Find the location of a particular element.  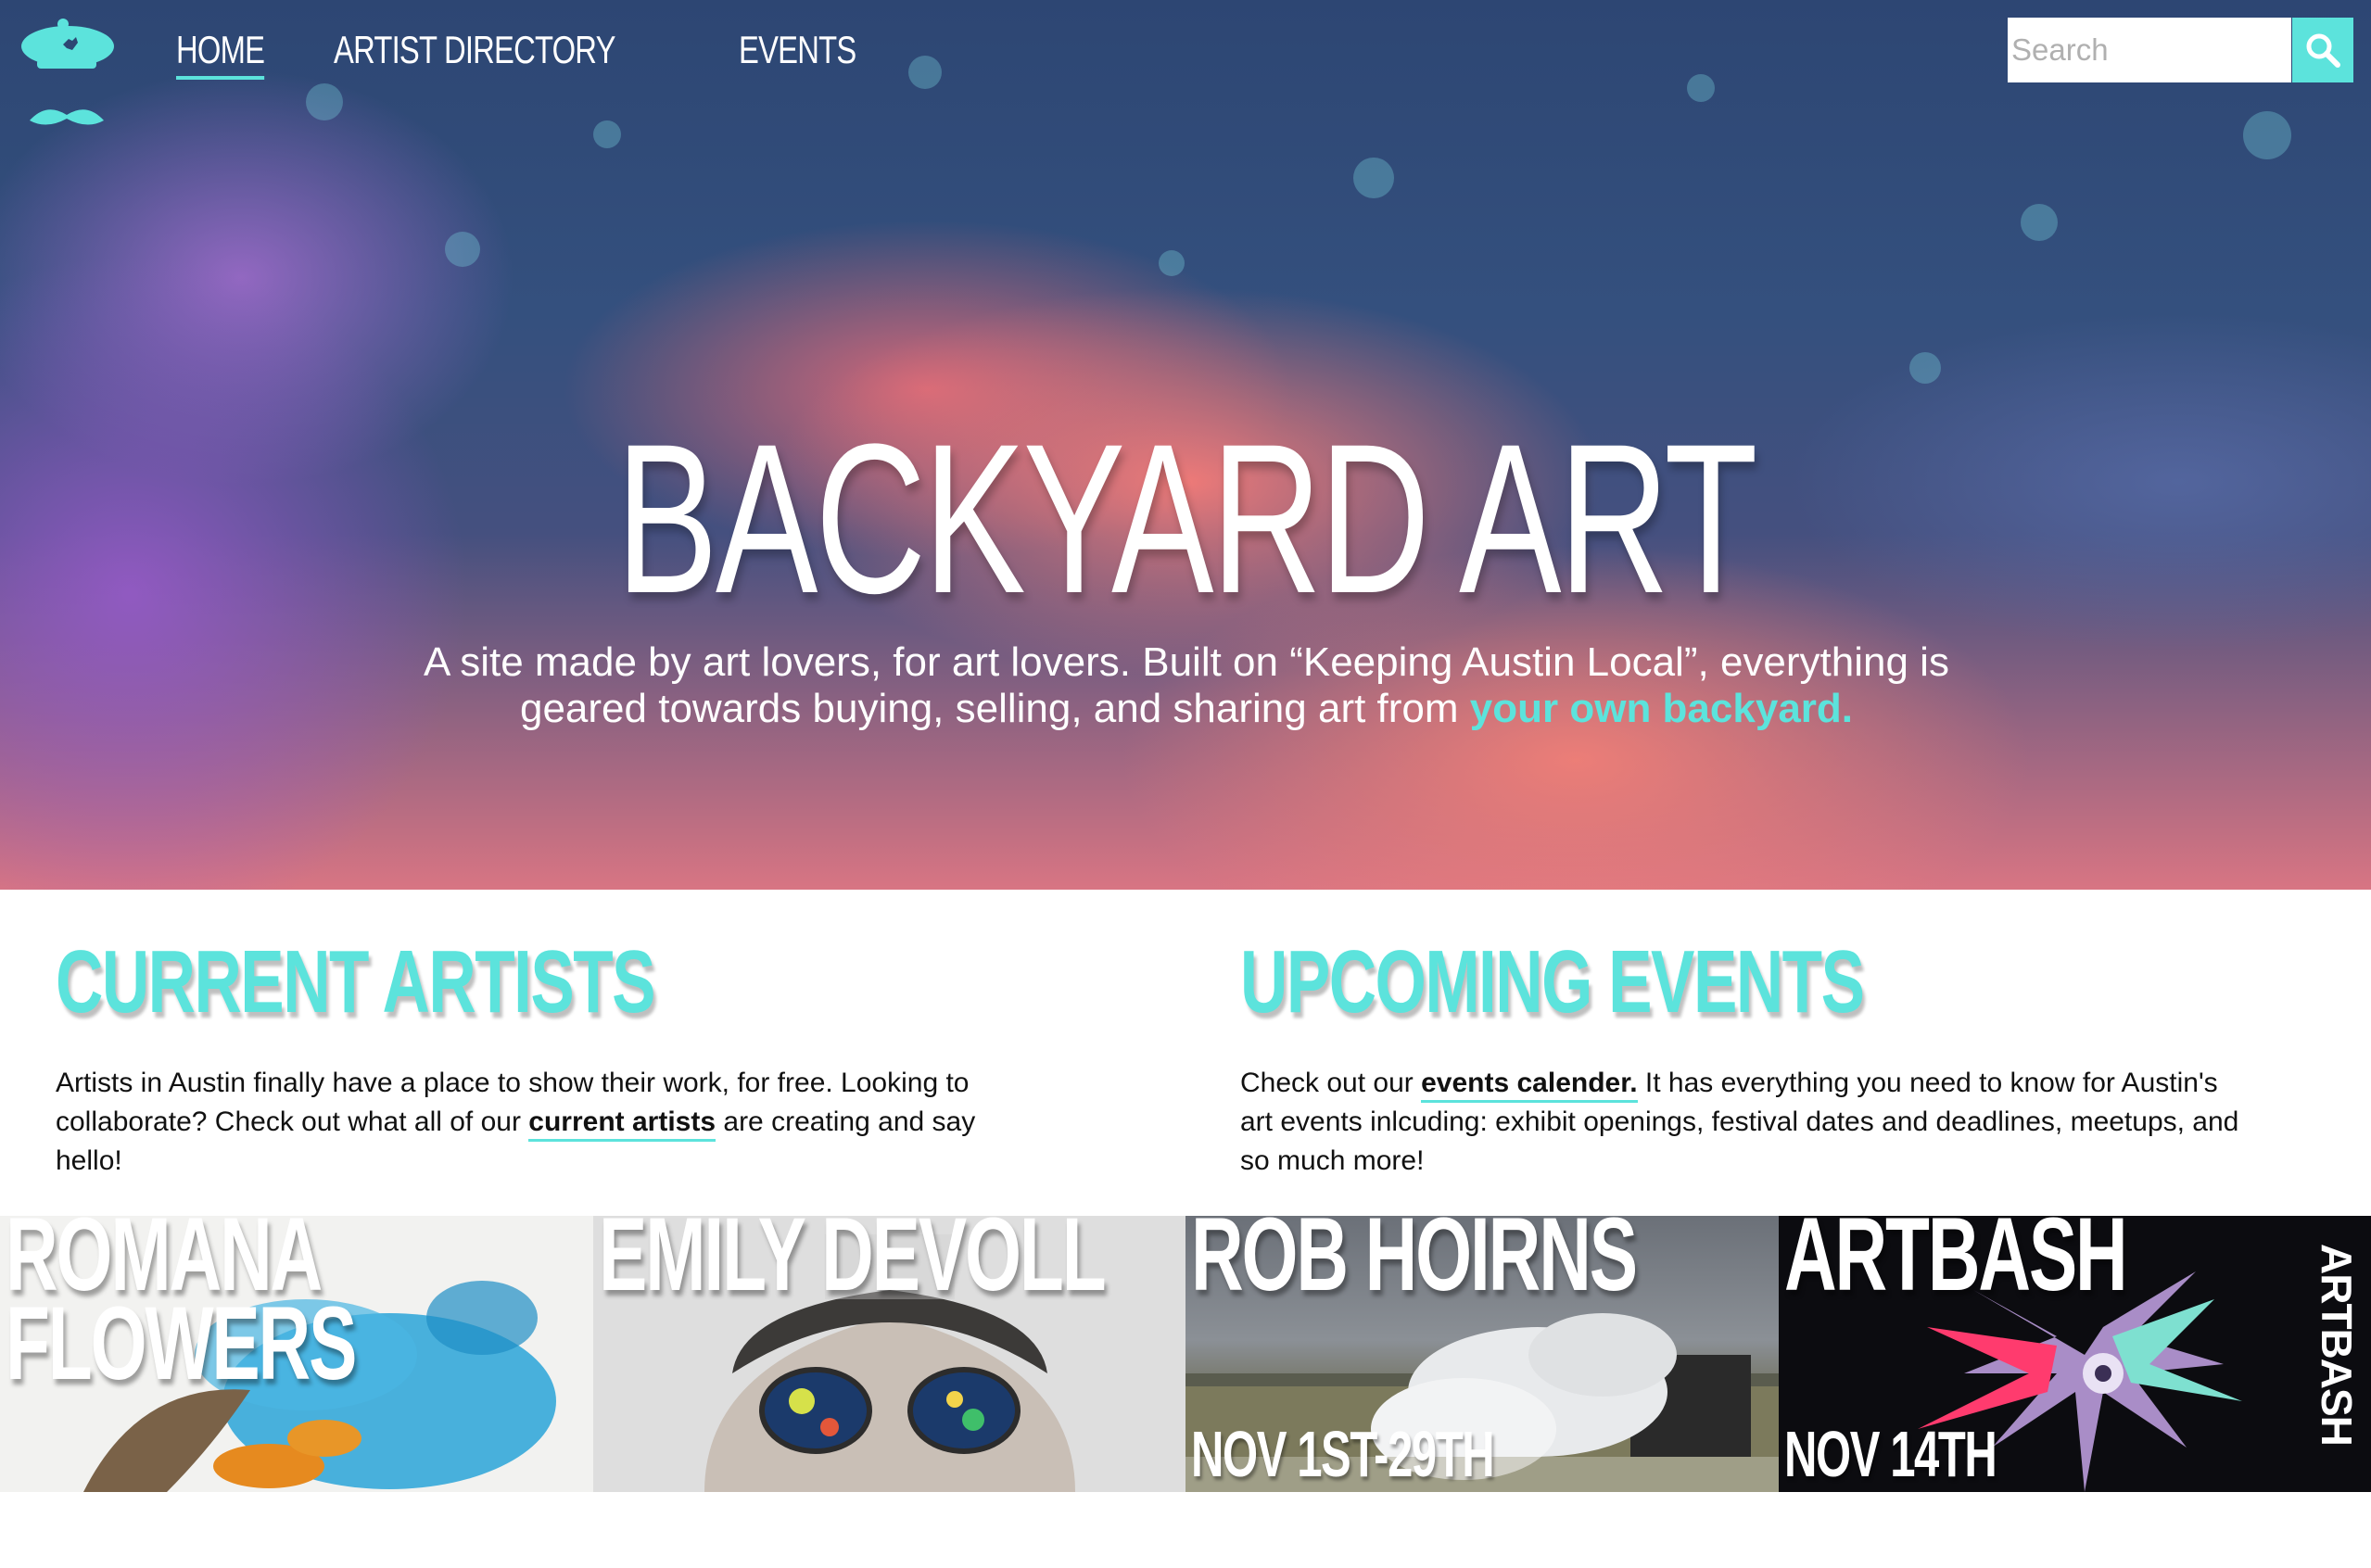

tile-title-emily-devoll: EMILY DEVOLL is located at coordinates (853, 1264).